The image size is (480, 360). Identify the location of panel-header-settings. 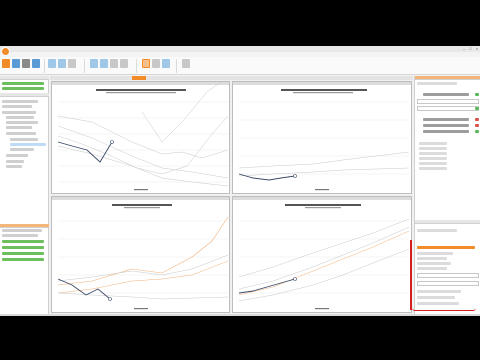
(447, 222).